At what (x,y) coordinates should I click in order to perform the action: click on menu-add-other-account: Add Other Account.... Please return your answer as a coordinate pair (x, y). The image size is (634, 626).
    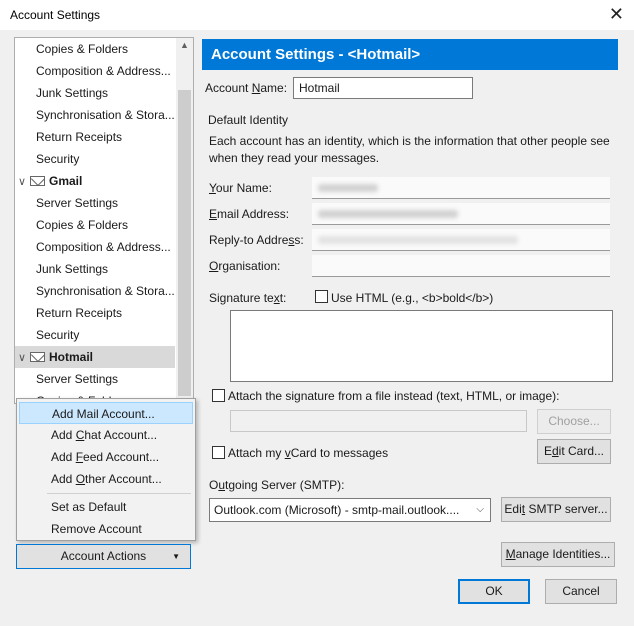
    Looking at the image, I should click on (106, 479).